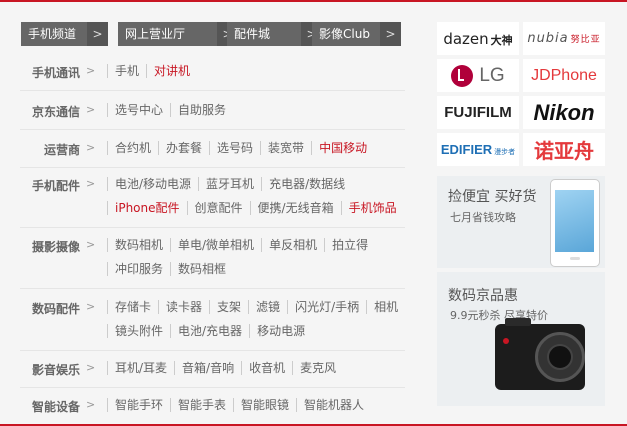  Describe the element at coordinates (564, 149) in the screenshot. I see `brand-nuoyazhou: 诺亚舟` at that location.